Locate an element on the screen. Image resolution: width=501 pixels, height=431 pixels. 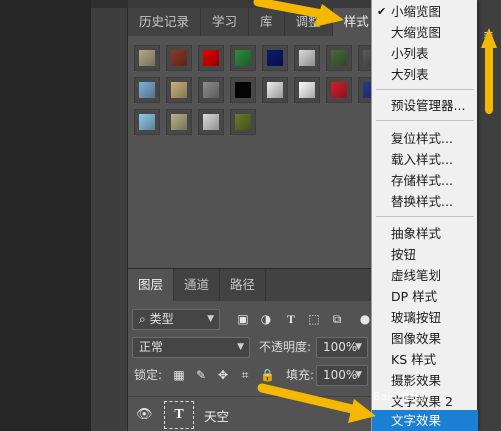
layer-filter-row: ⌕ 类型 ▼ ▣ ◑ T ⬚ ⧉ ● is located at coordinates (250, 320).